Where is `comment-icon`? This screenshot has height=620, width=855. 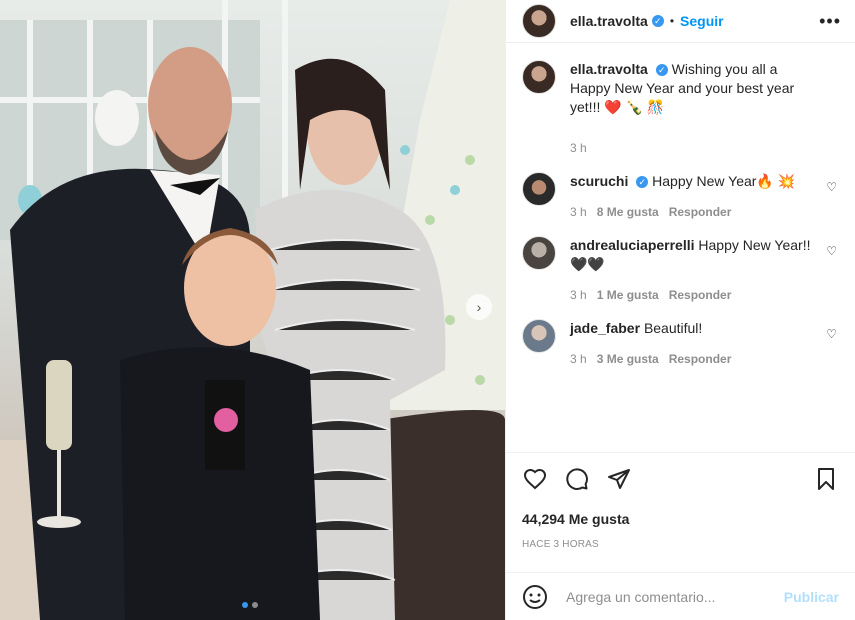
comment-icon is located at coordinates (577, 479).